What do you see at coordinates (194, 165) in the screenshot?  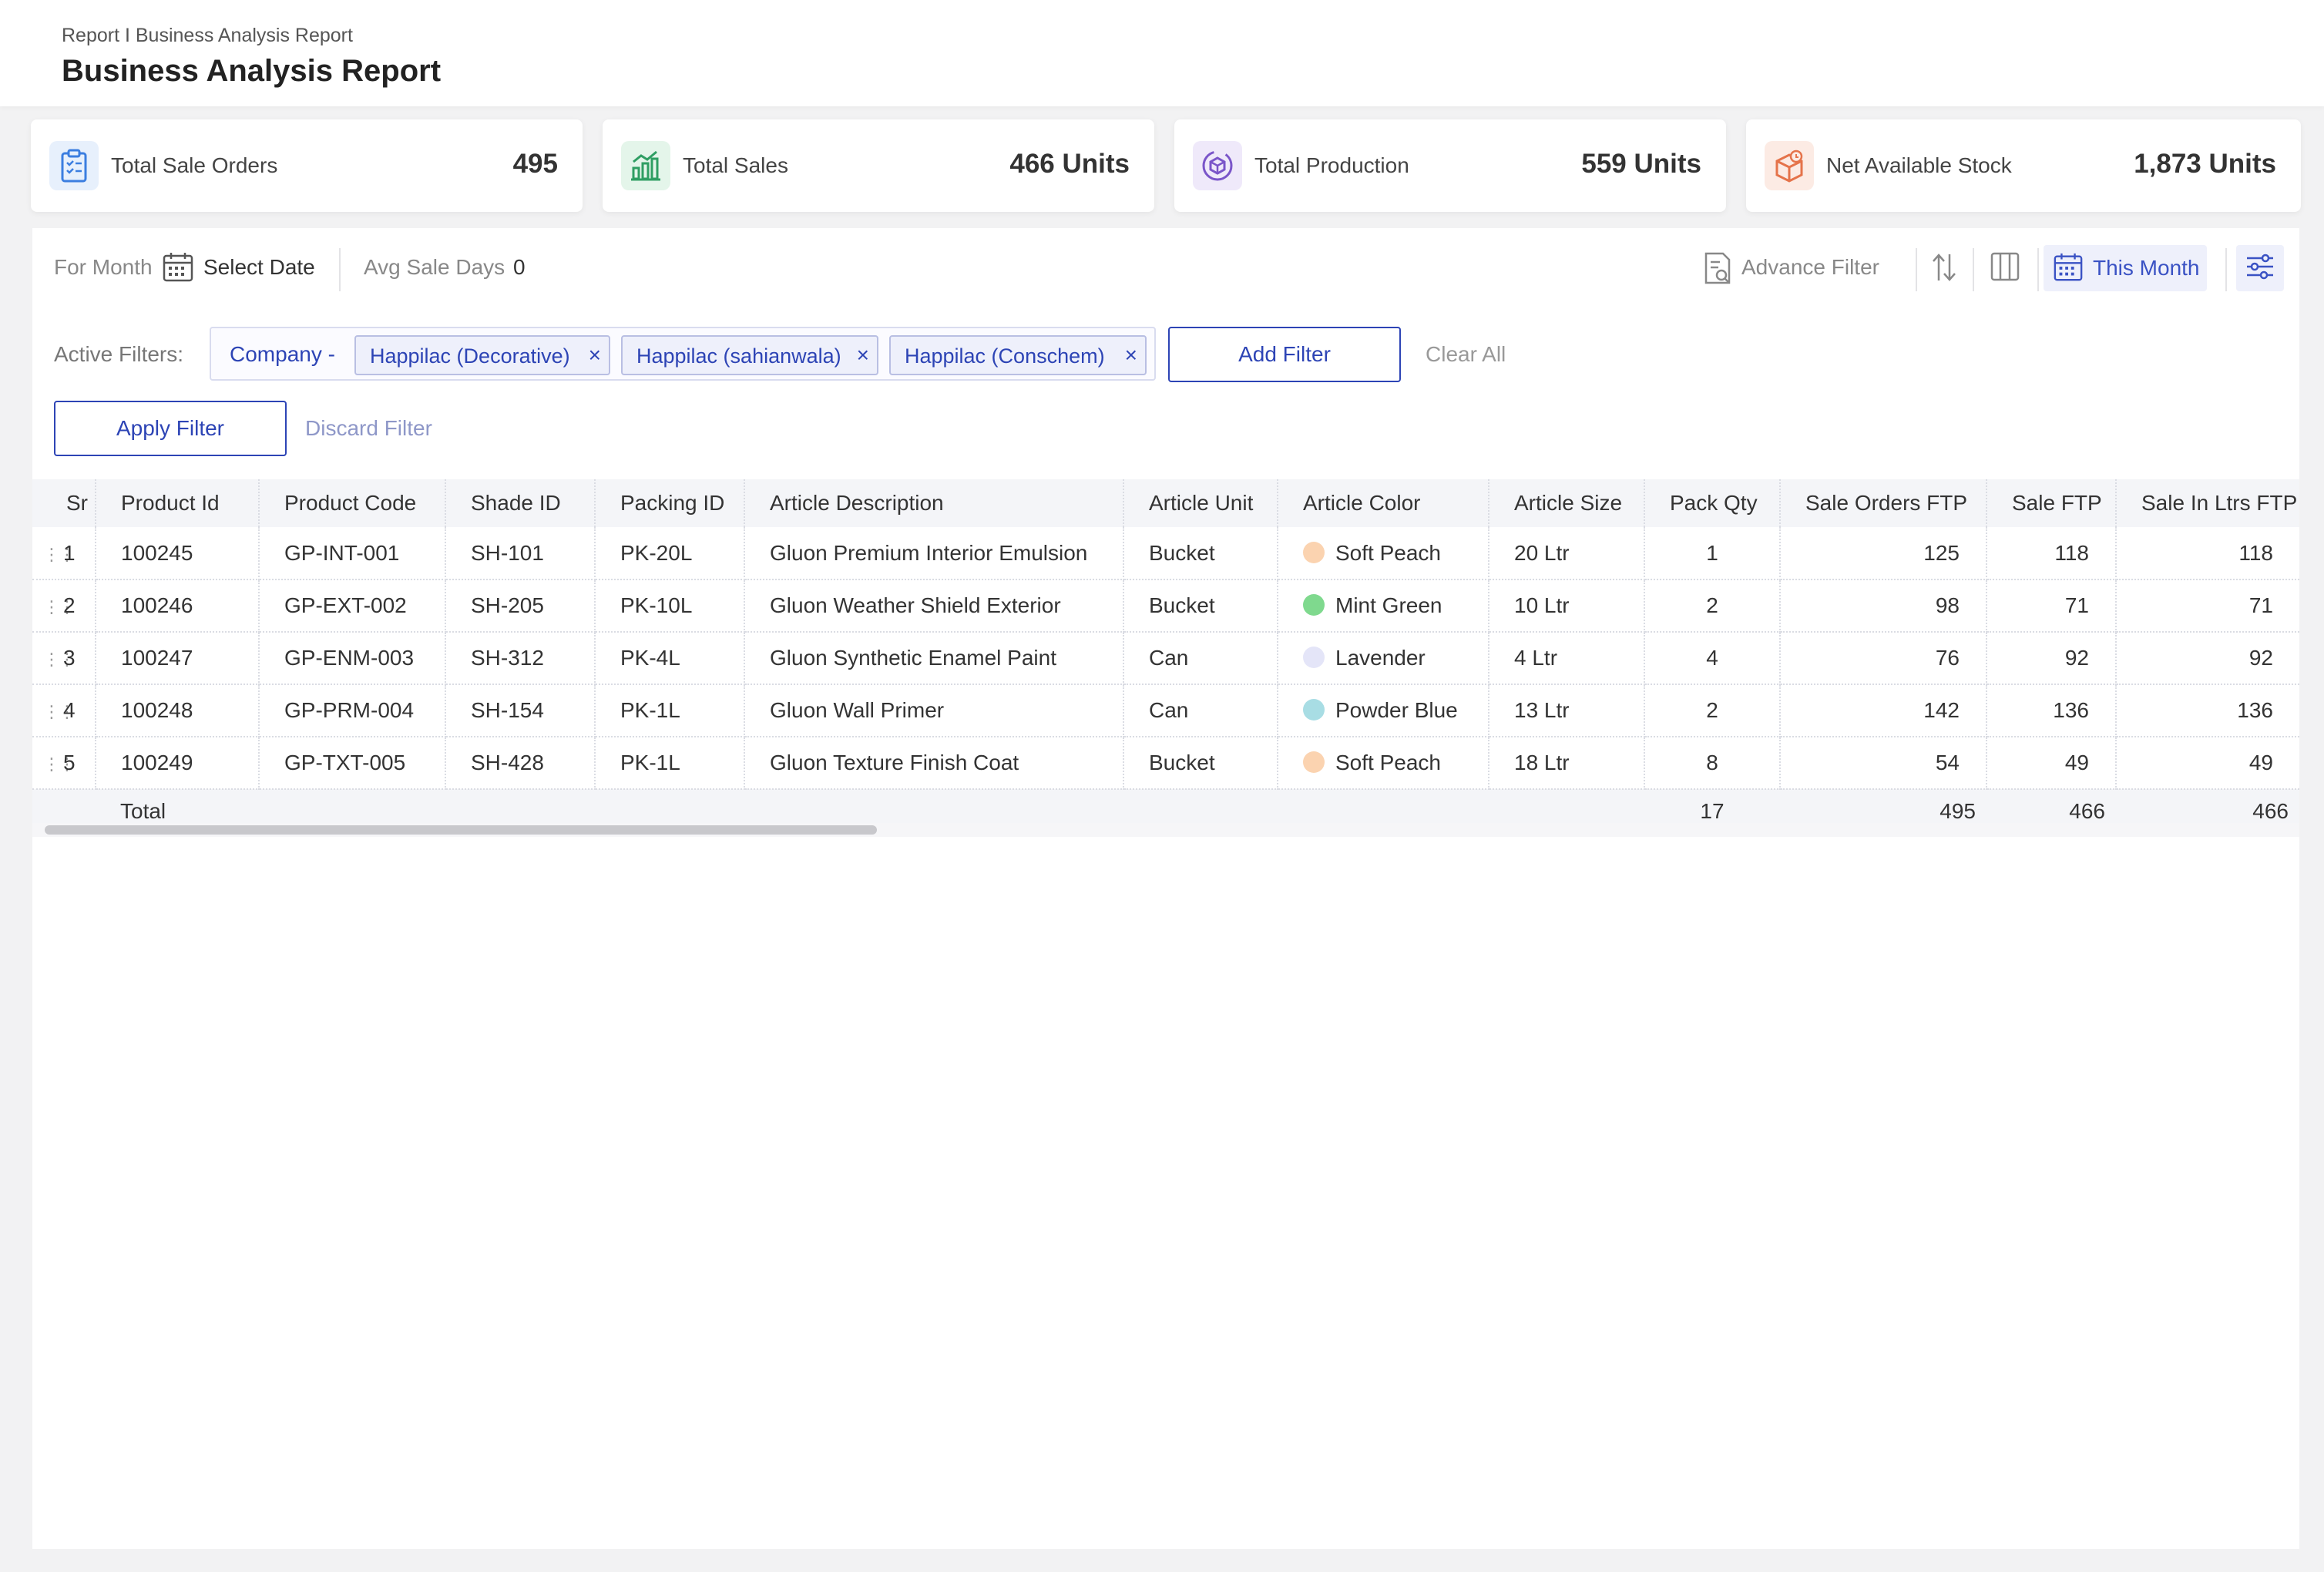 I see `stat-label: Total Sale Orders` at bounding box center [194, 165].